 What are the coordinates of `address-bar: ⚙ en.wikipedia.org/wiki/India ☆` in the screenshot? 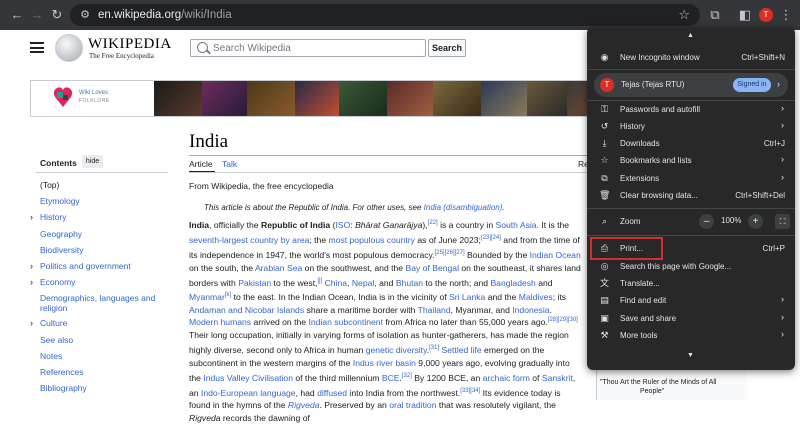 It's located at (385, 15).